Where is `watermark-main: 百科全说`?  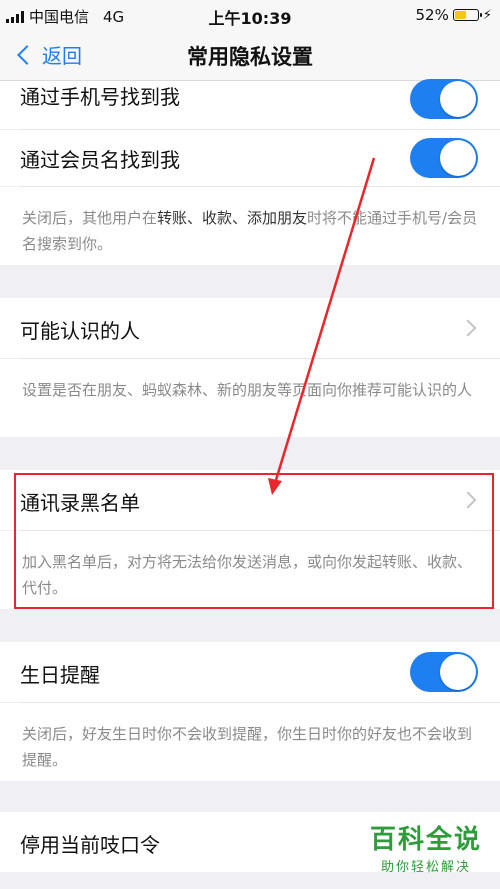
watermark-main: 百科全说 is located at coordinates (425, 840).